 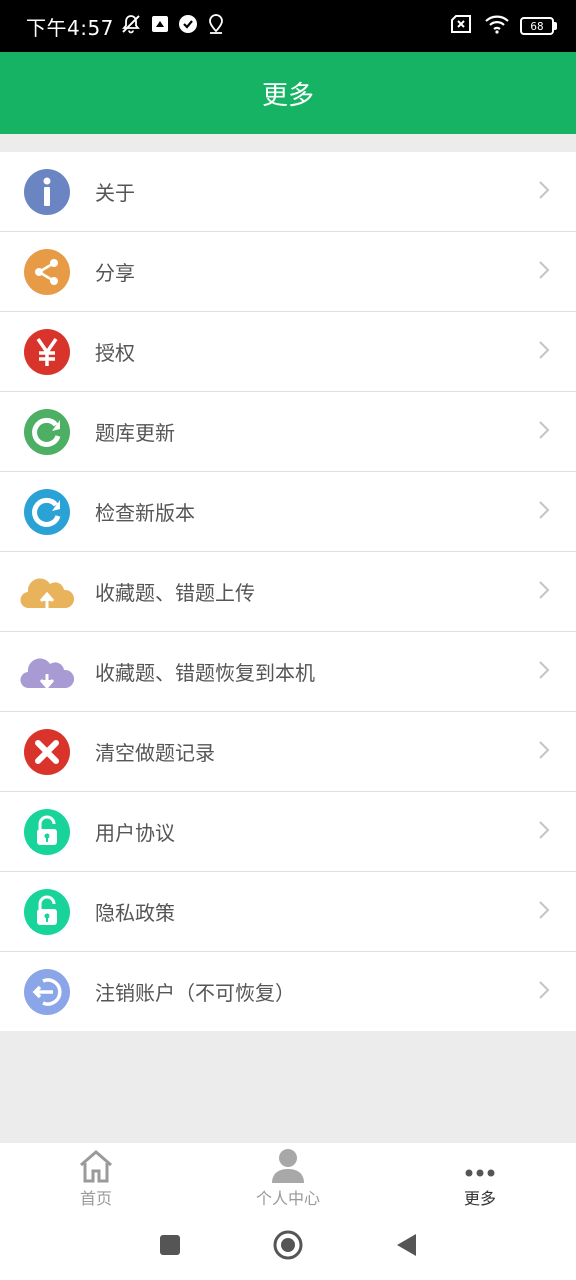 I want to click on battery-icon: 68, so click(x=538, y=26).